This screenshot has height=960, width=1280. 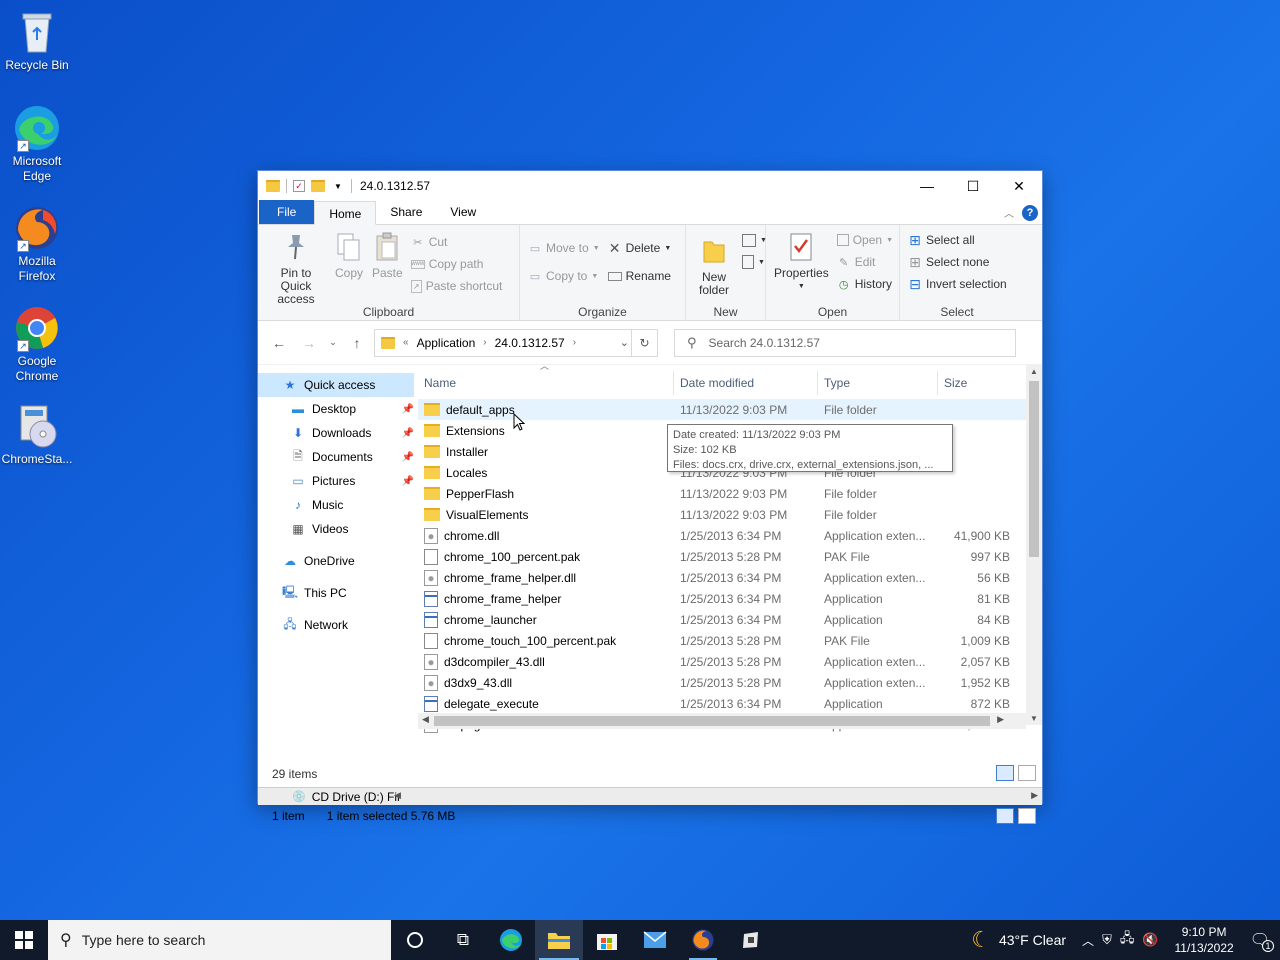 What do you see at coordinates (1107, 940) in the screenshot?
I see `security-warning-icon: ⛨` at bounding box center [1107, 940].